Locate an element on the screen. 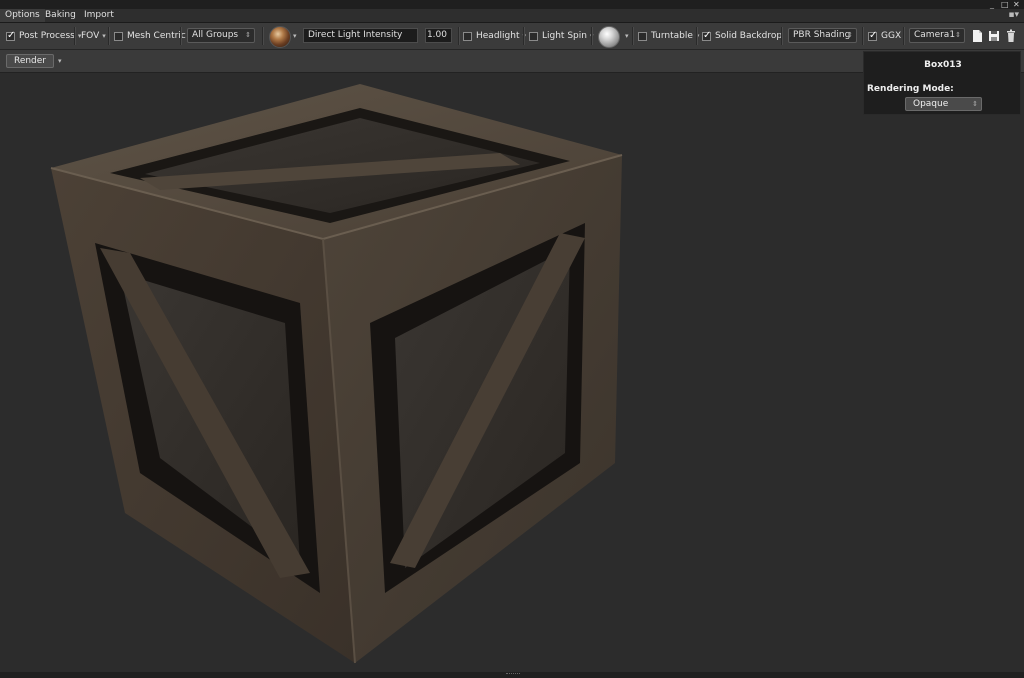 Image resolution: width=1024 pixels, height=678 pixels. mesh-centric-toggle: Mesh Centric is located at coordinates (150, 36).